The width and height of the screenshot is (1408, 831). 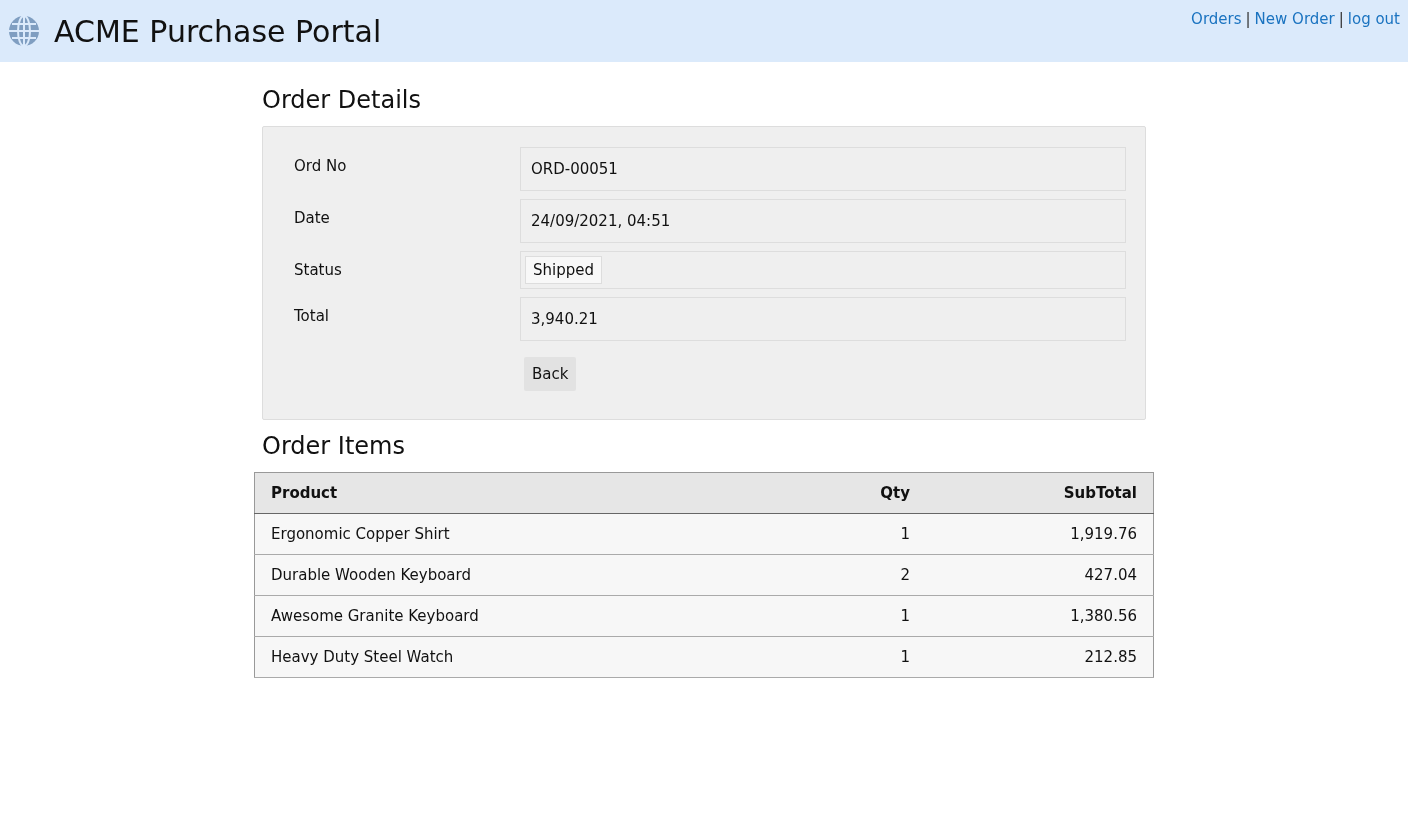 I want to click on table-cell: Awesome Granite Keyboard, so click(x=524, y=616).